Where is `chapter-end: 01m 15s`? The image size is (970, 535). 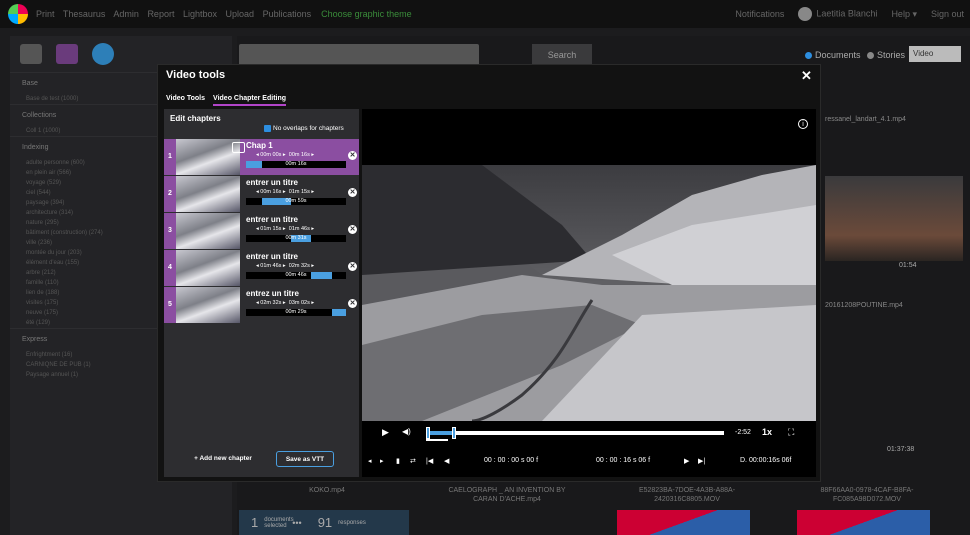 chapter-end: 01m 15s is located at coordinates (299, 192).